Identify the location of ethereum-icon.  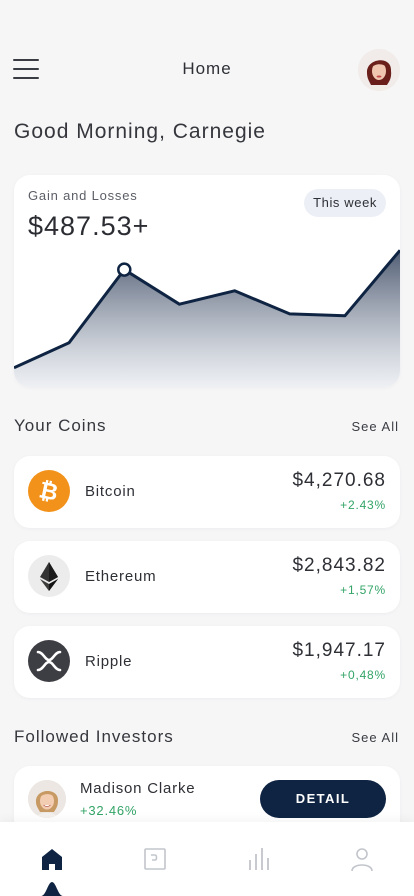
(49, 576).